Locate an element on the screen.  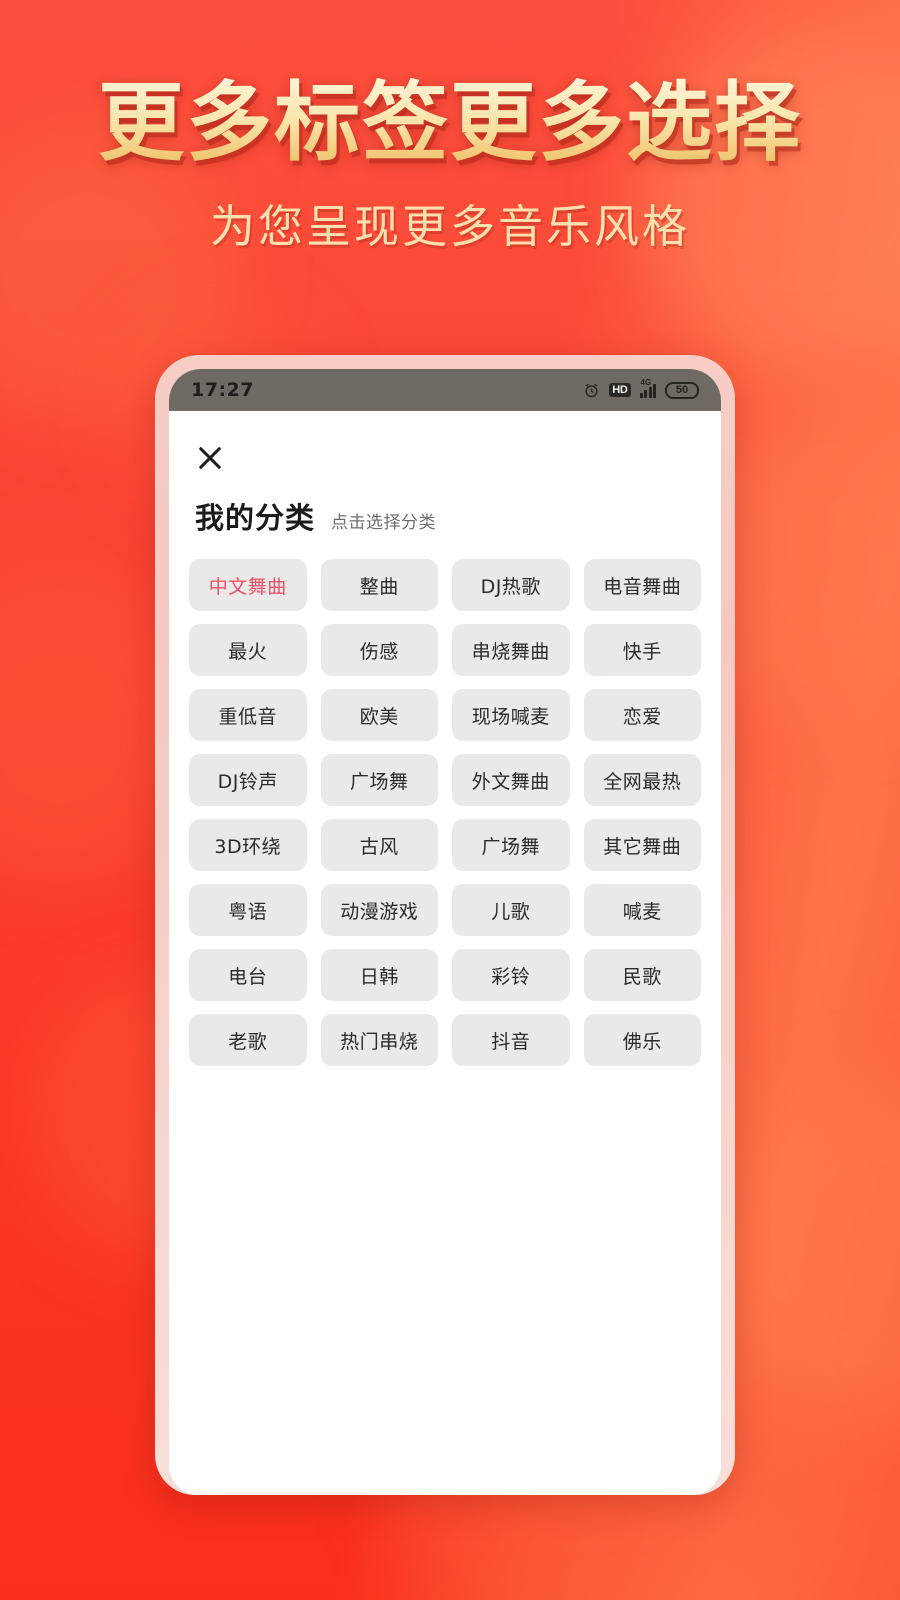
category-tag-10: 现场喊麦 is located at coordinates (511, 715).